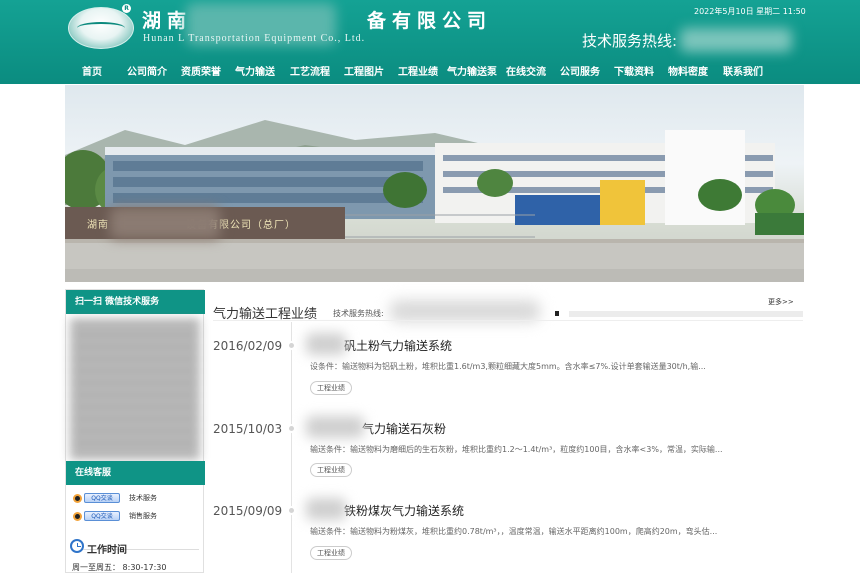 Image resolution: width=860 pixels, height=573 pixels. I want to click on left-sidebar: 扫一扫 微信技术服务 在线客服 QQ交谈 技术服务 QQ交谈 销售服务, so click(135, 431).